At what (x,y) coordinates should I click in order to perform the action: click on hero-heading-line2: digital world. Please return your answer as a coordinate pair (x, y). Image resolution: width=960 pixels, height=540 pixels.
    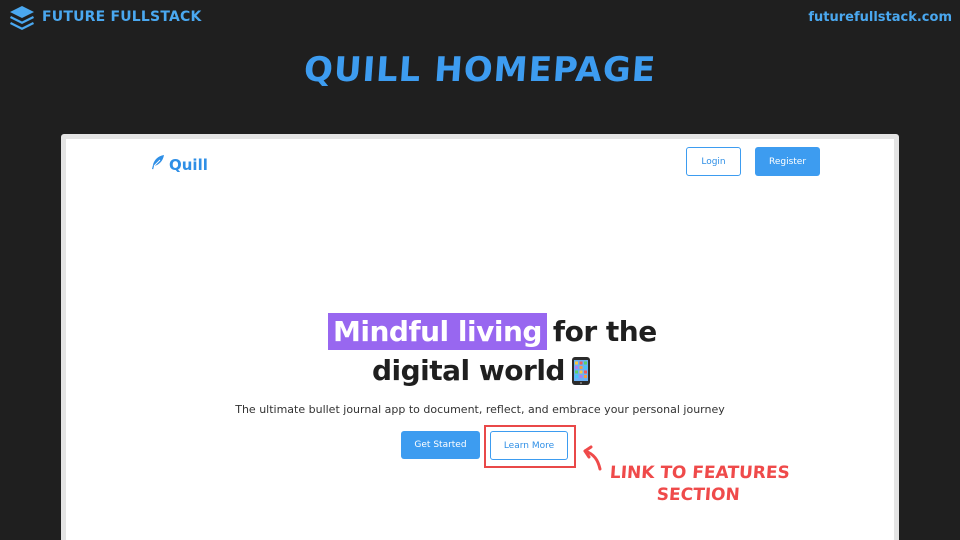
    Looking at the image, I should click on (481, 370).